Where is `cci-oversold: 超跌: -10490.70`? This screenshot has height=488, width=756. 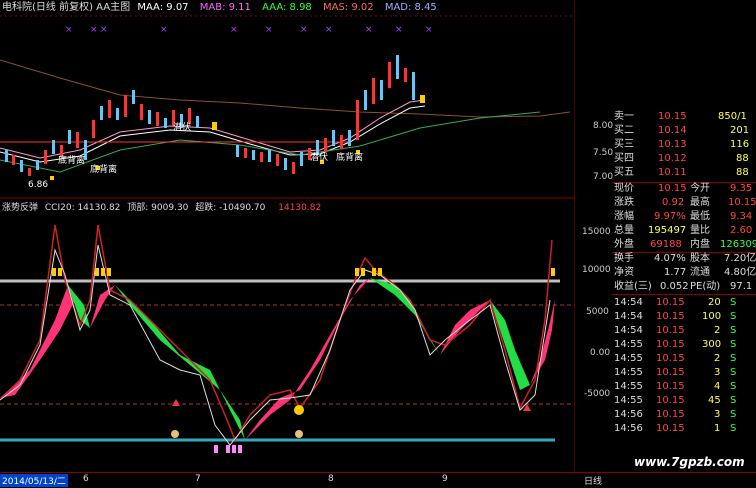 cci-oversold: 超跌: -10490.70 is located at coordinates (230, 208).